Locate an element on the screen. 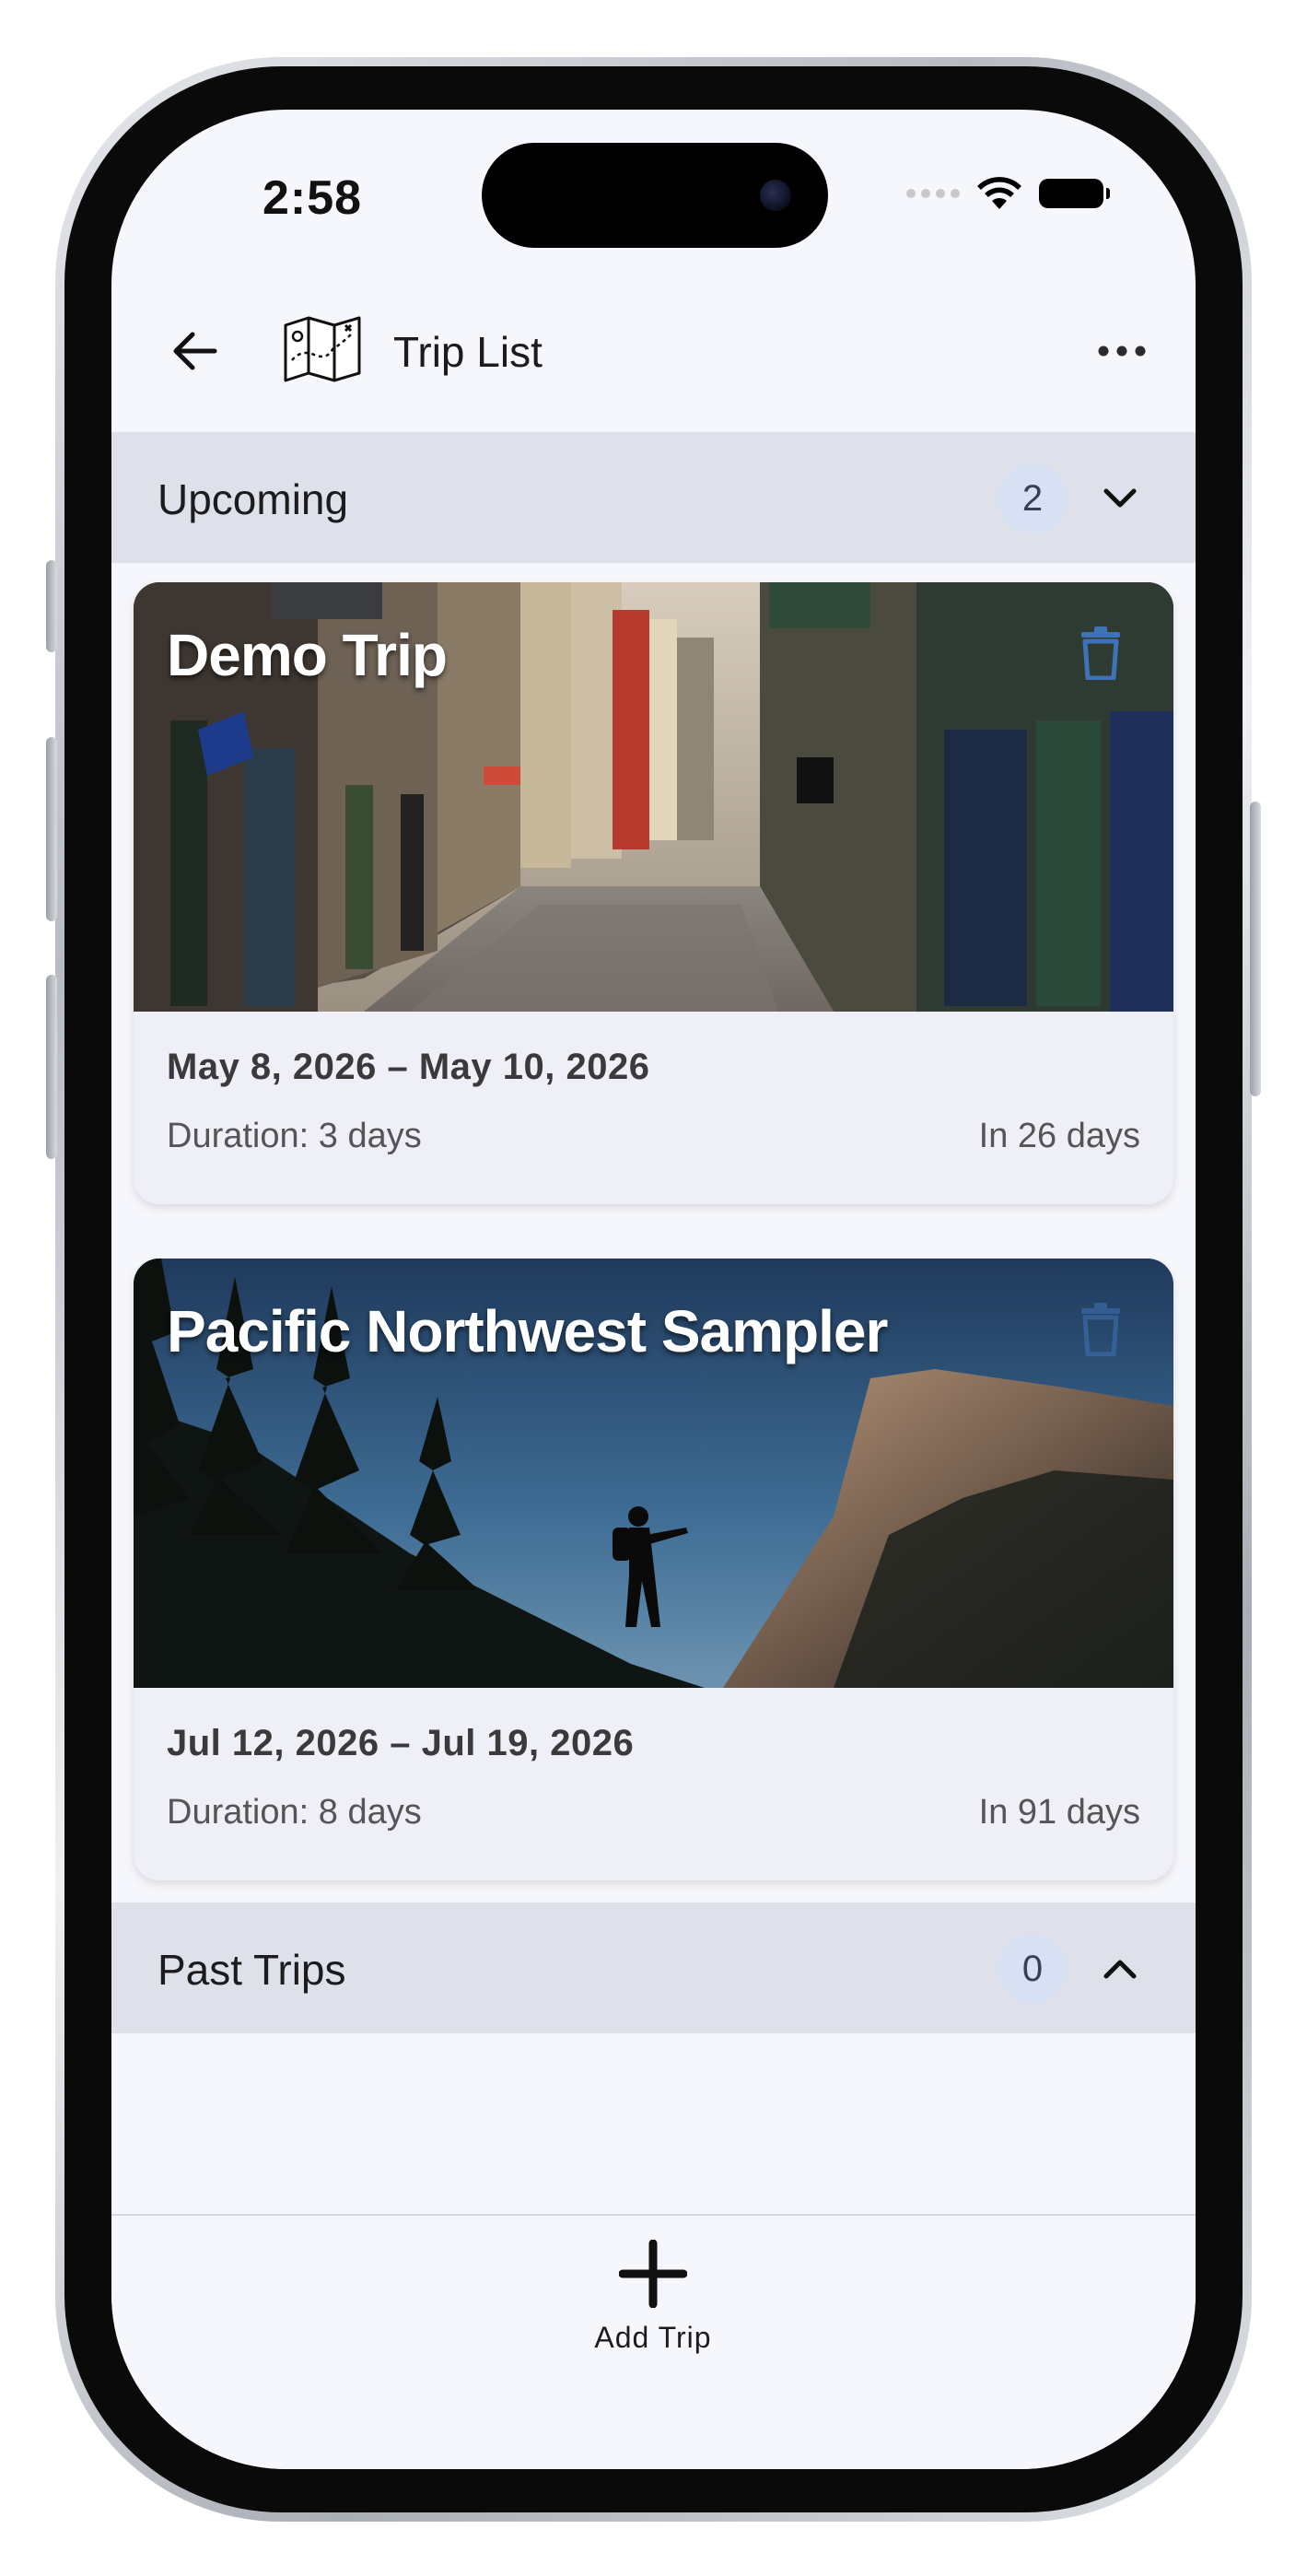 Image resolution: width=1307 pixels, height=2576 pixels. dynamic-island is located at coordinates (655, 195).